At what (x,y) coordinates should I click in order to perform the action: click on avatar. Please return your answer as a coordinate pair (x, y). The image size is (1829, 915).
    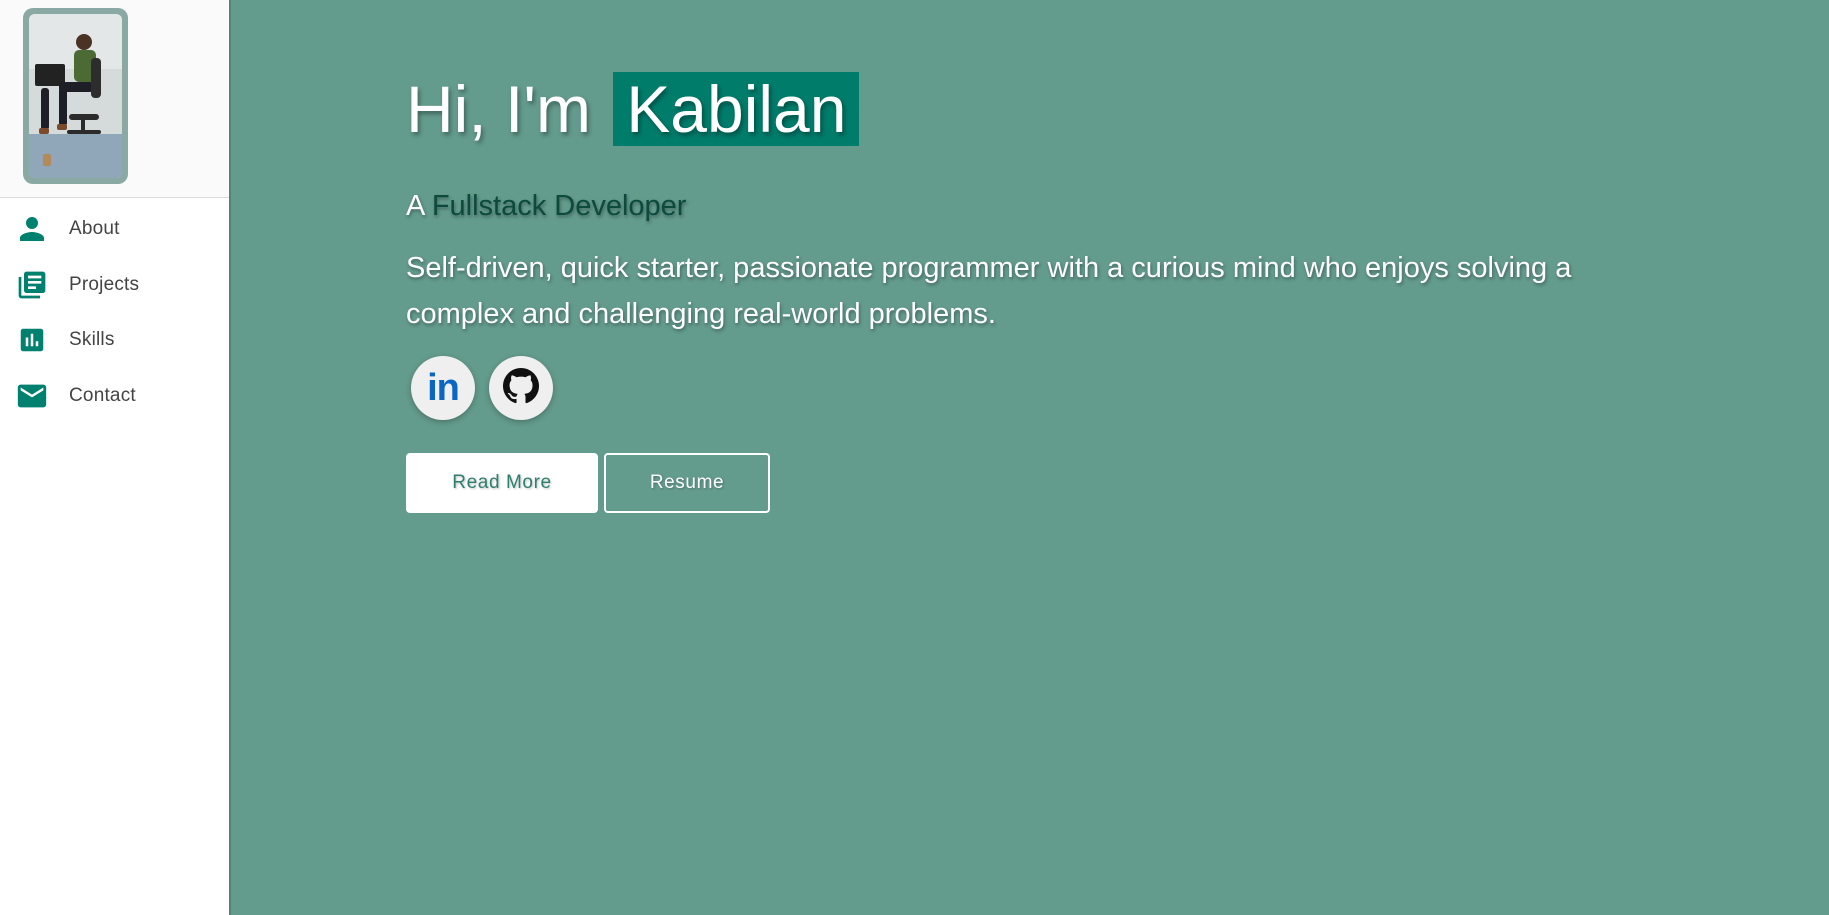
    Looking at the image, I should click on (75, 96).